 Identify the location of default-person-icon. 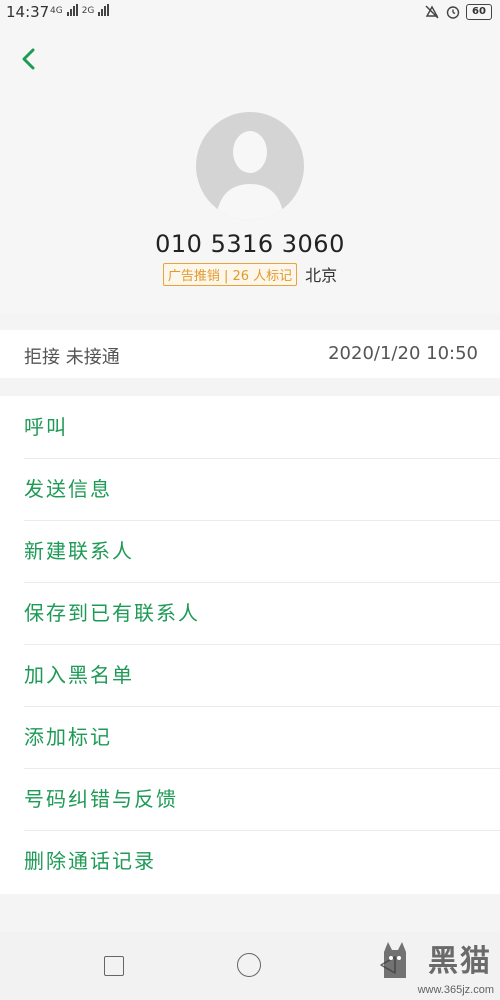
(250, 175).